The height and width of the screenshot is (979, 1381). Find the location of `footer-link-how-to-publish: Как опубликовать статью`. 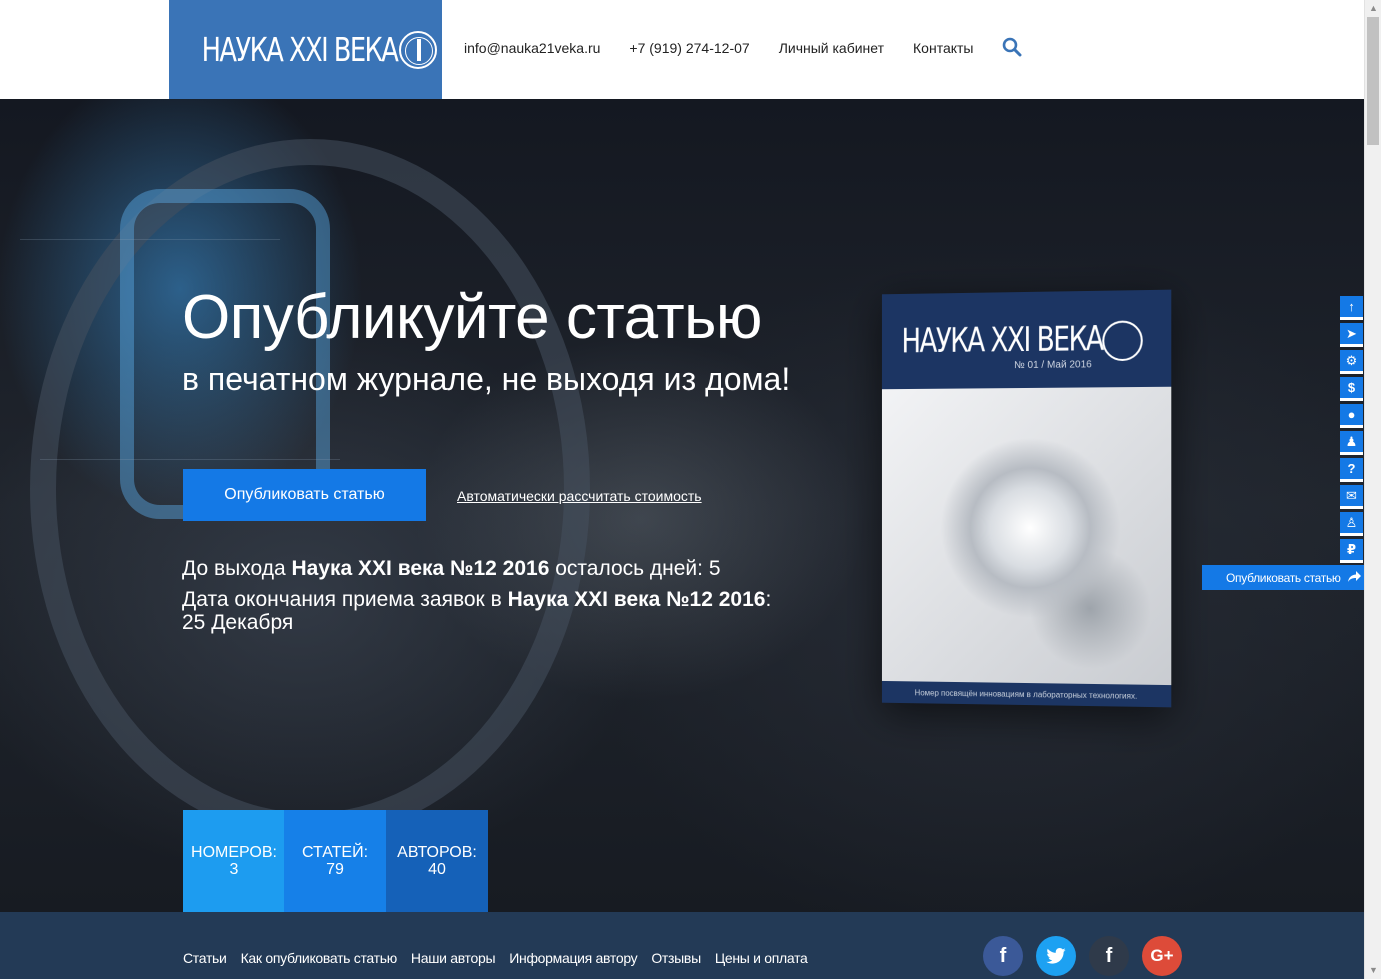

footer-link-how-to-publish: Как опубликовать статью is located at coordinates (319, 958).